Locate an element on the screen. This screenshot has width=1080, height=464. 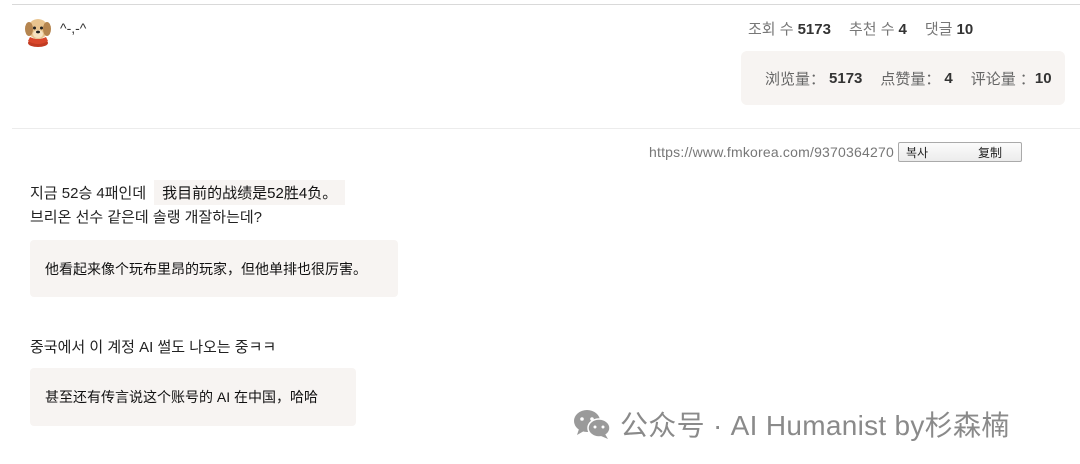
post-stats-chinese: 浏览量： 5173 点赞量： 4 评论量 ： 10 is located at coordinates (903, 78).